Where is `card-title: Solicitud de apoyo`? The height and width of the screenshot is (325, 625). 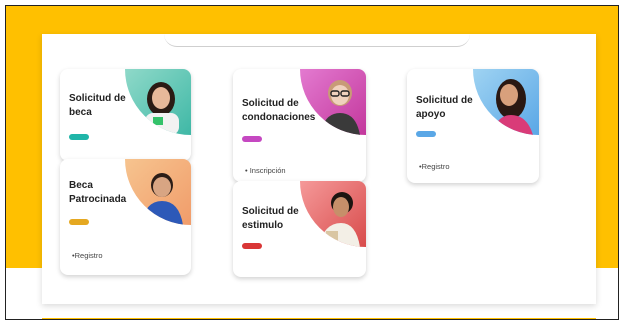 card-title: Solicitud de apoyo is located at coordinates (444, 107).